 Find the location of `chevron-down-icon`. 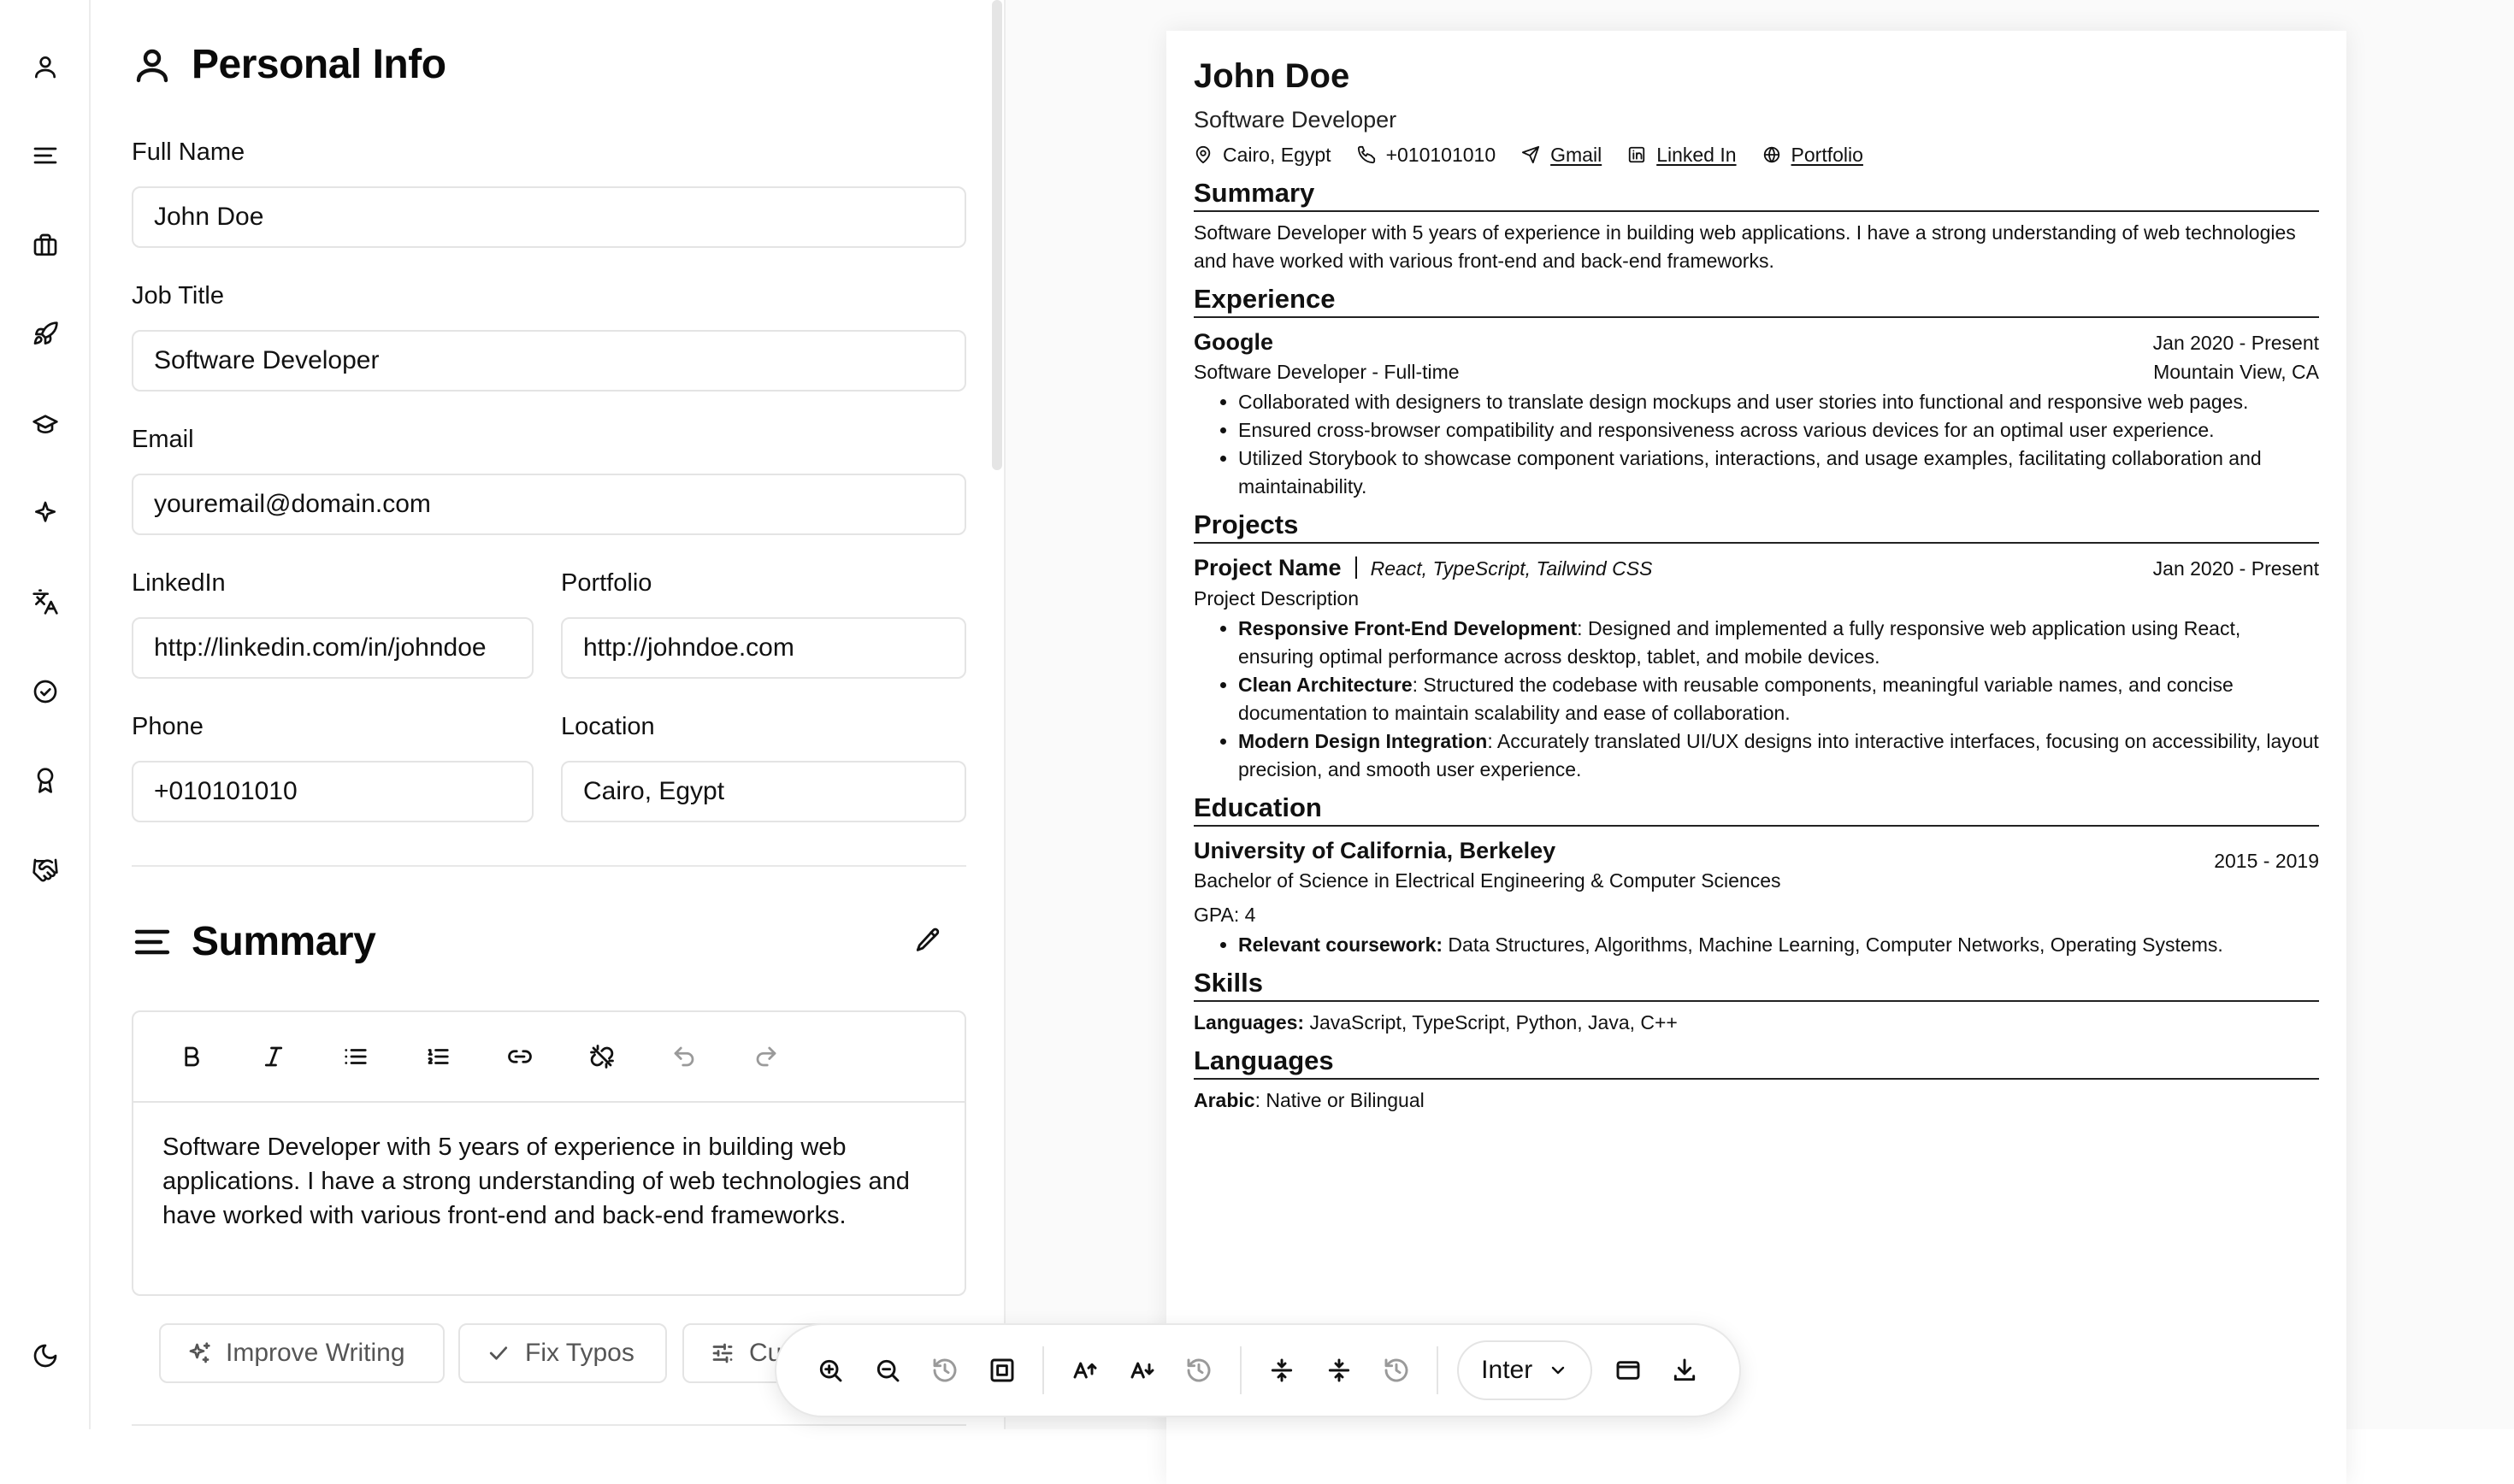

chevron-down-icon is located at coordinates (1559, 1370).